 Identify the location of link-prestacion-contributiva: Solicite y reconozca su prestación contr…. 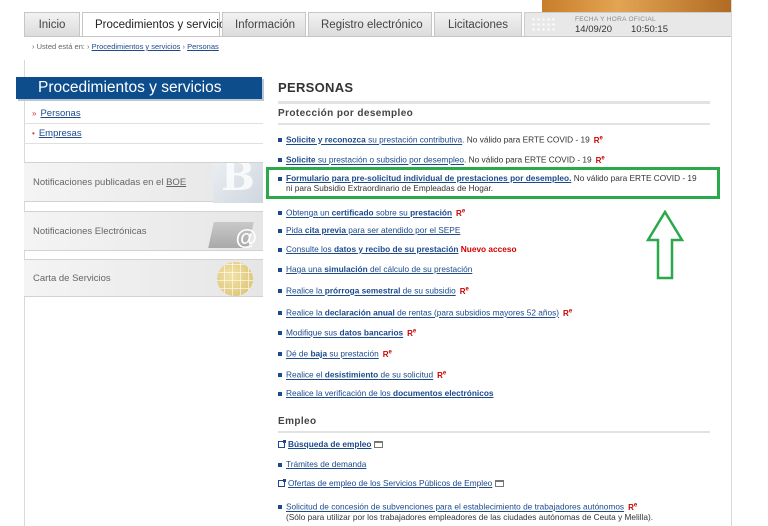
(440, 139).